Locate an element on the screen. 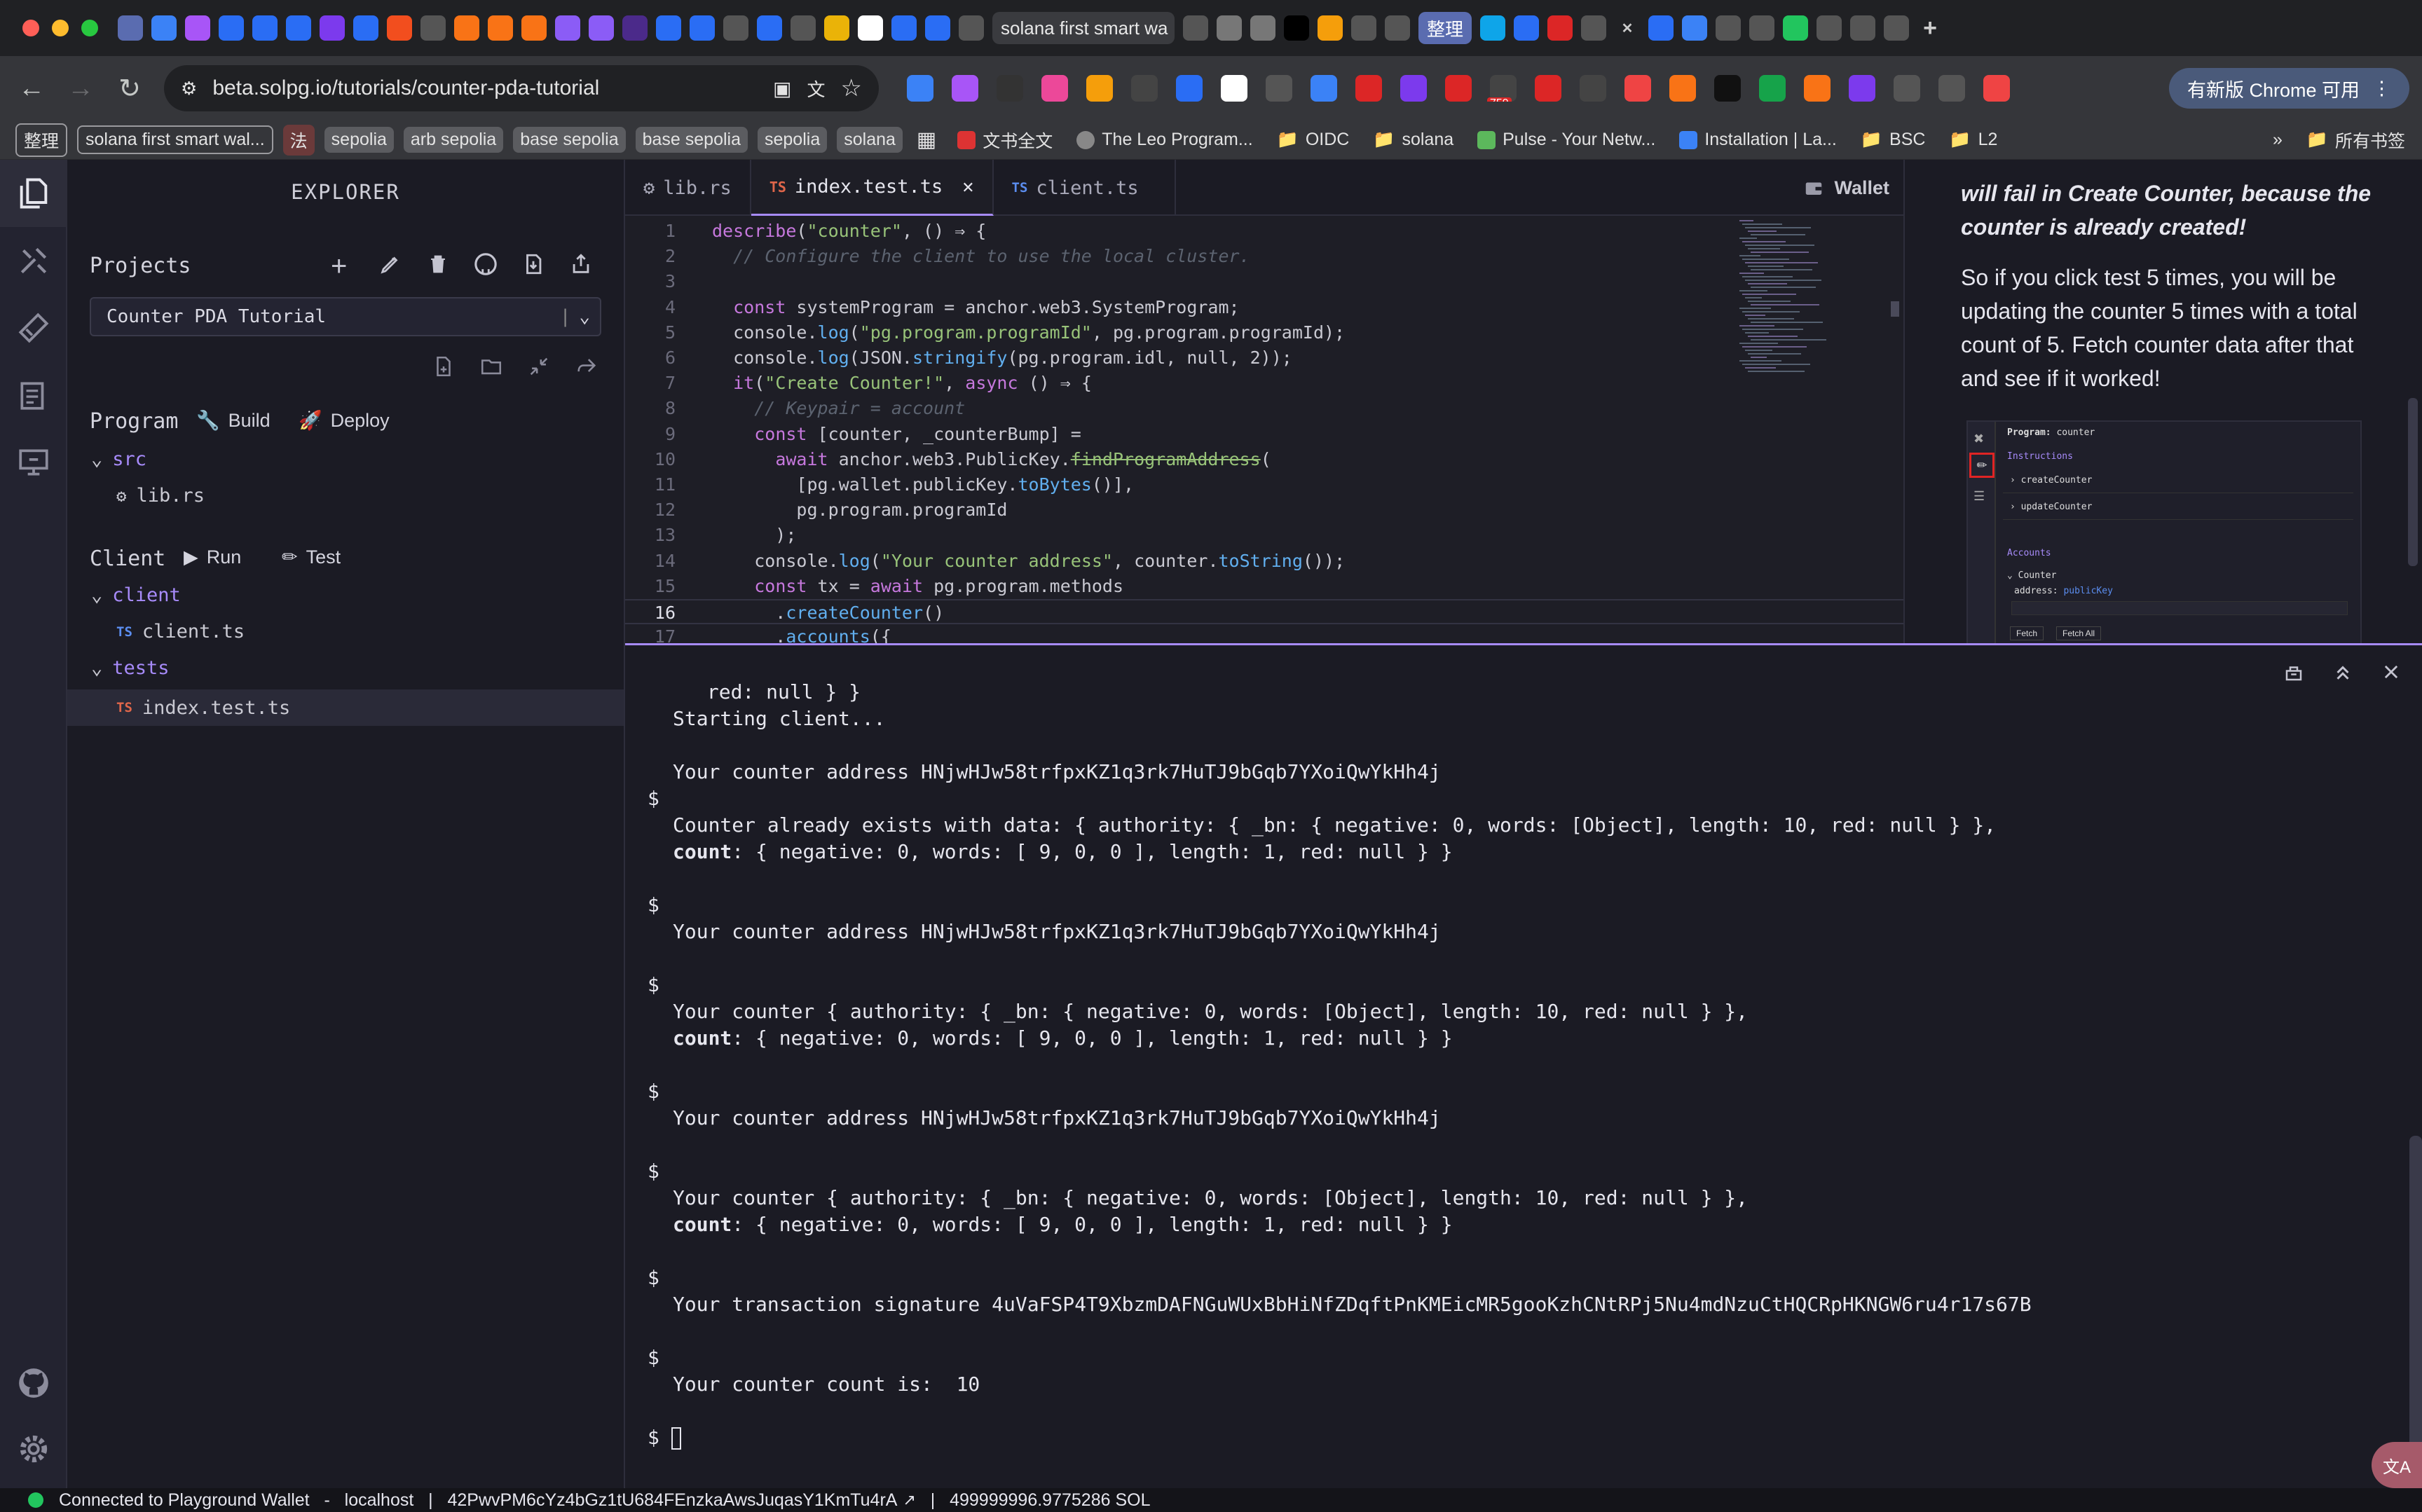 Image resolution: width=2422 pixels, height=1512 pixels. tutorials-activity-button is located at coordinates (33, 395).